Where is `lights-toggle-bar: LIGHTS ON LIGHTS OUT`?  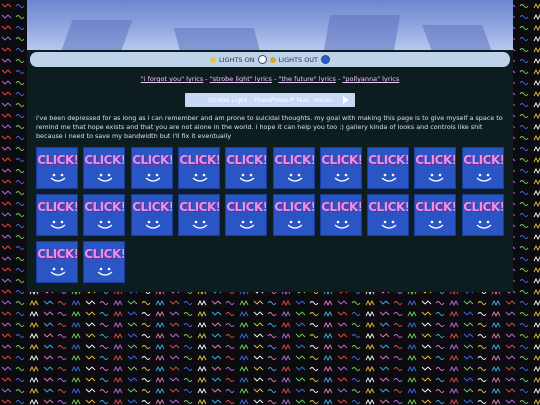 lights-toggle-bar: LIGHTS ON LIGHTS OUT is located at coordinates (270, 59).